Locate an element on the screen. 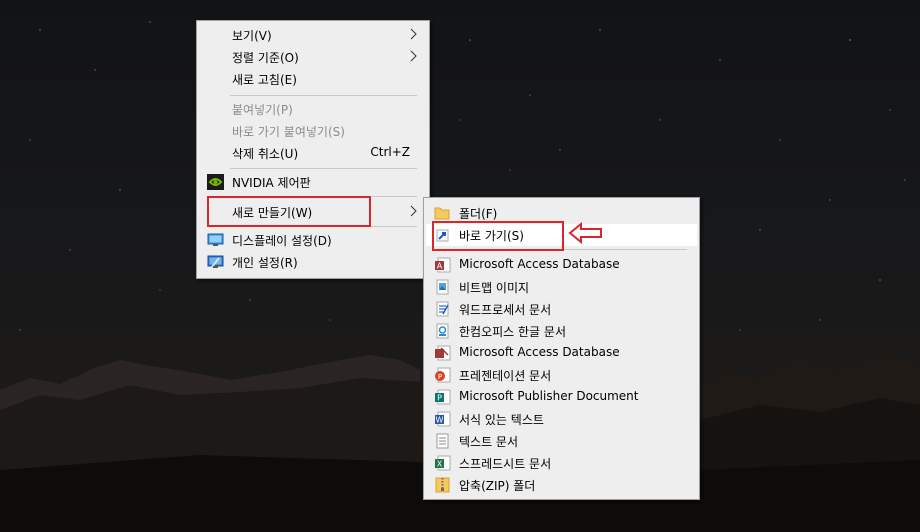 The height and width of the screenshot is (532, 920). menu-item-refresh: 새로 고침(E) is located at coordinates (313, 79).